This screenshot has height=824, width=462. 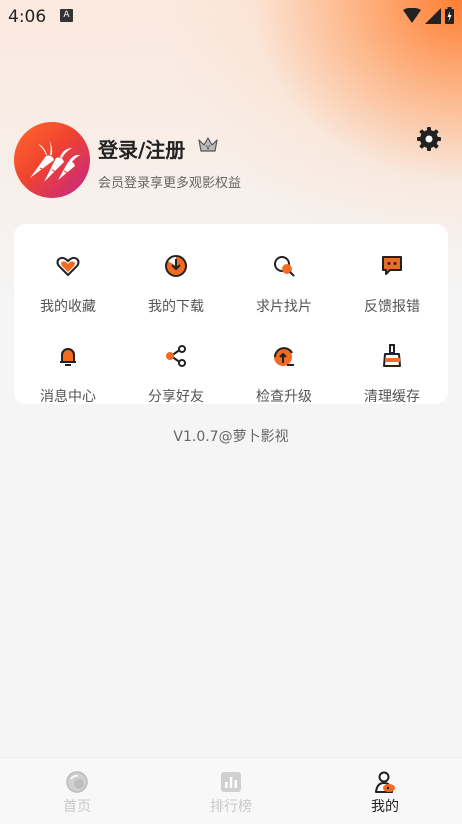 What do you see at coordinates (284, 397) in the screenshot?
I see `menu-label: 检查升级` at bounding box center [284, 397].